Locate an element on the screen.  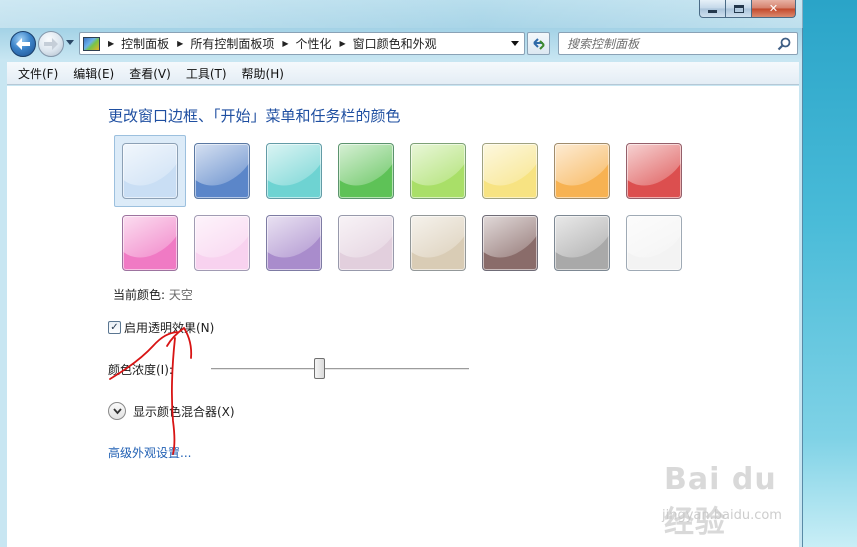
page-title: 更改窗口边框、「开始」菜单和任务栏的颜色 is located at coordinates (254, 116).